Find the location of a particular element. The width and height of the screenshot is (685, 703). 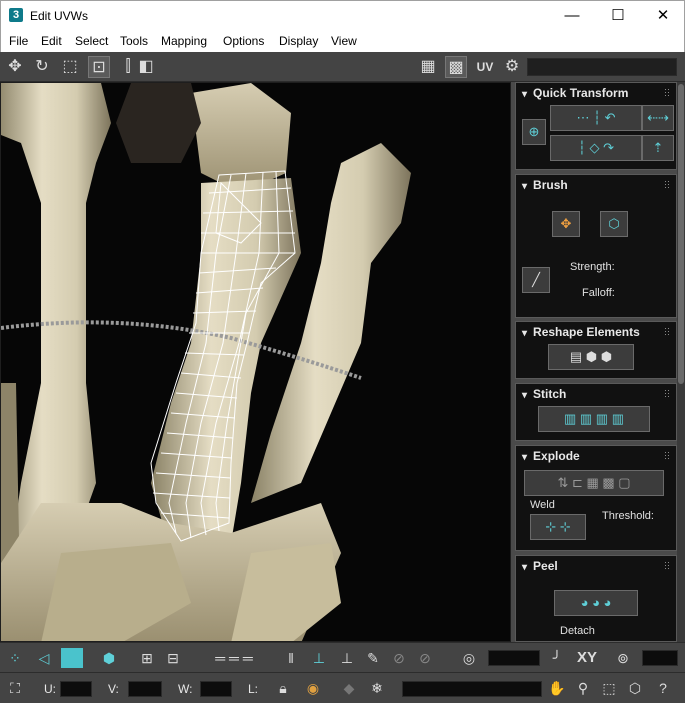

app-icon: 3 is located at coordinates (16, 15).